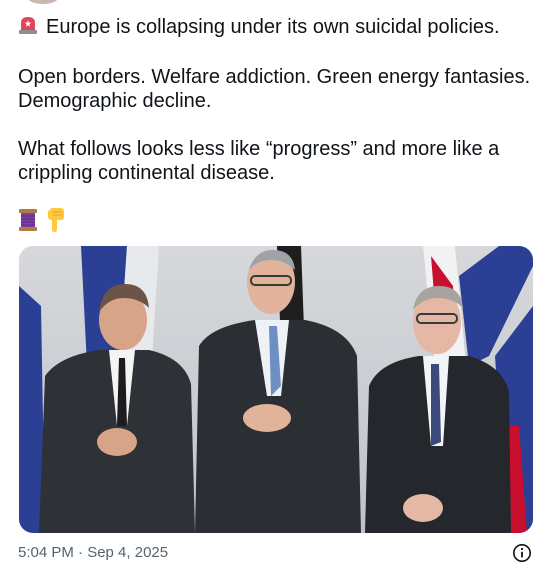 The width and height of the screenshot is (545, 568). Describe the element at coordinates (93, 553) in the screenshot. I see `tweet-timestamp: 5:04 PM · Sep 4, 2025` at that location.